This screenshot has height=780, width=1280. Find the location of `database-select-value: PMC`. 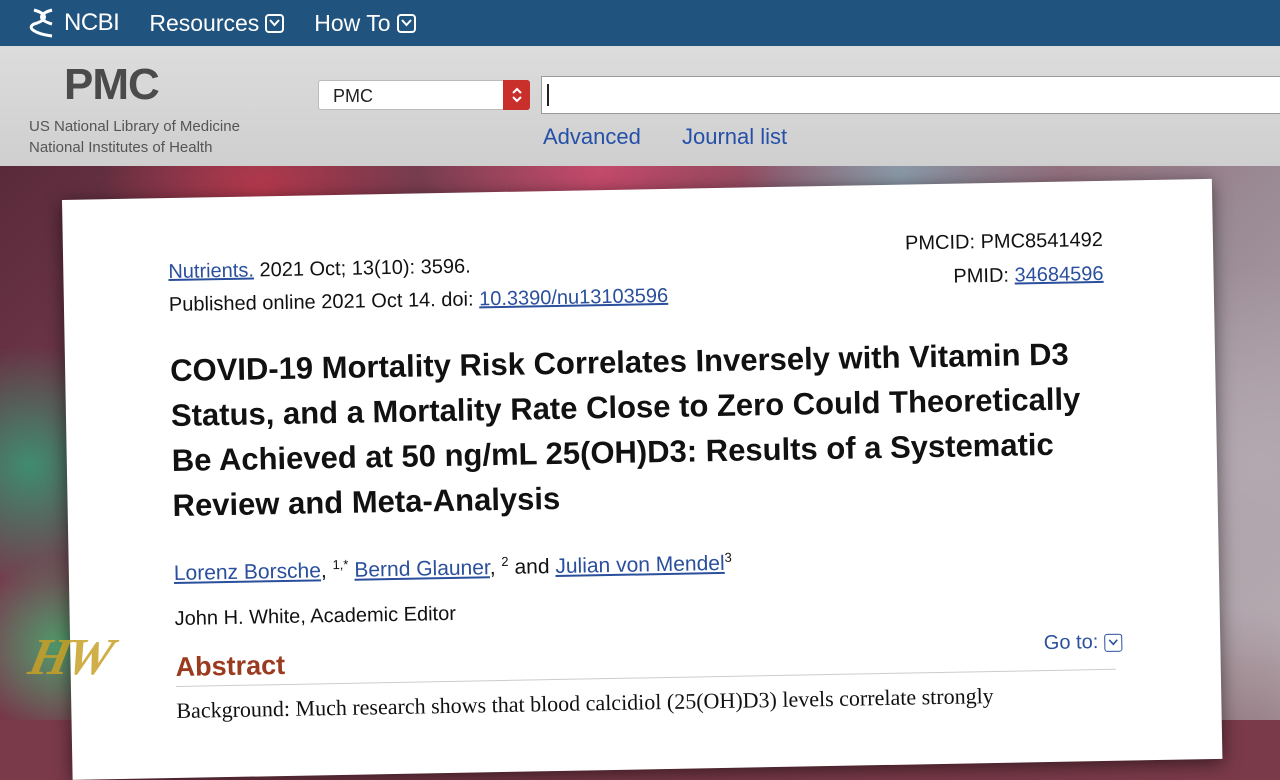

database-select-value: PMC is located at coordinates (353, 96).